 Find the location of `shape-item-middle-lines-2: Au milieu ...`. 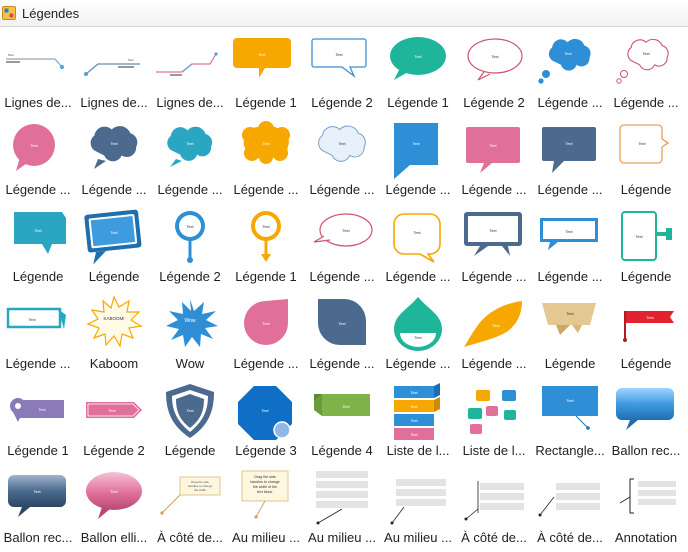

shape-item-middle-lines-2: Au milieu ... is located at coordinates (418, 505).